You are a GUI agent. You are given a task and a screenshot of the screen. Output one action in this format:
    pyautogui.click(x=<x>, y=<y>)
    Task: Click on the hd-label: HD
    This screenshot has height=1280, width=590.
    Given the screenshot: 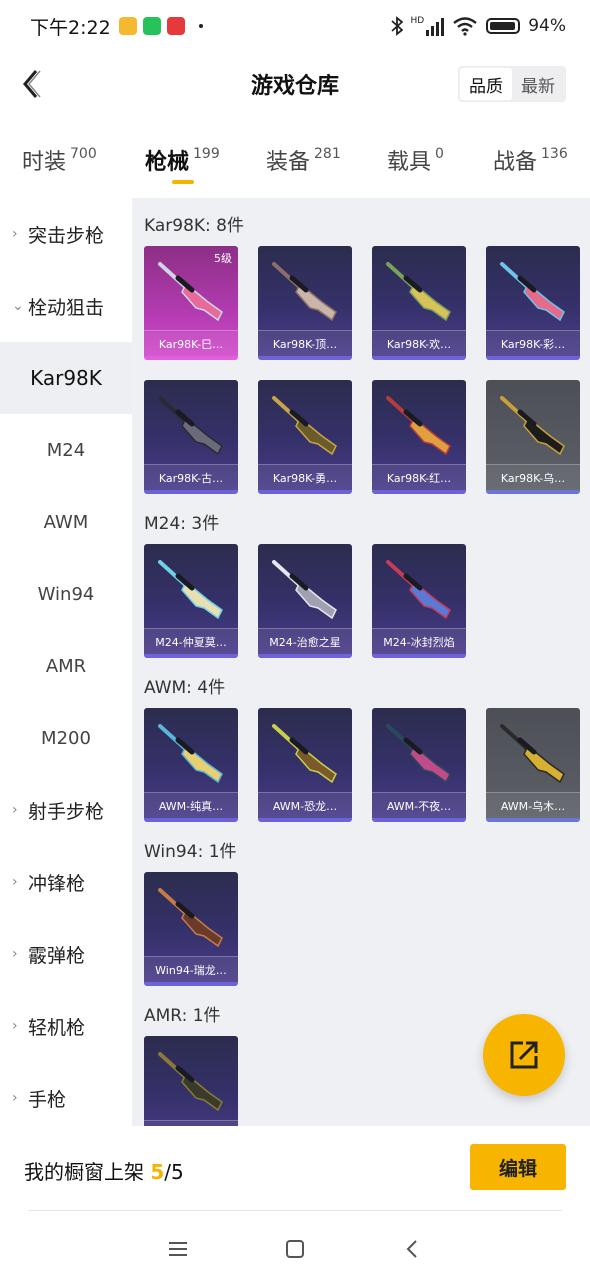 What is the action you would take?
    pyautogui.click(x=417, y=21)
    